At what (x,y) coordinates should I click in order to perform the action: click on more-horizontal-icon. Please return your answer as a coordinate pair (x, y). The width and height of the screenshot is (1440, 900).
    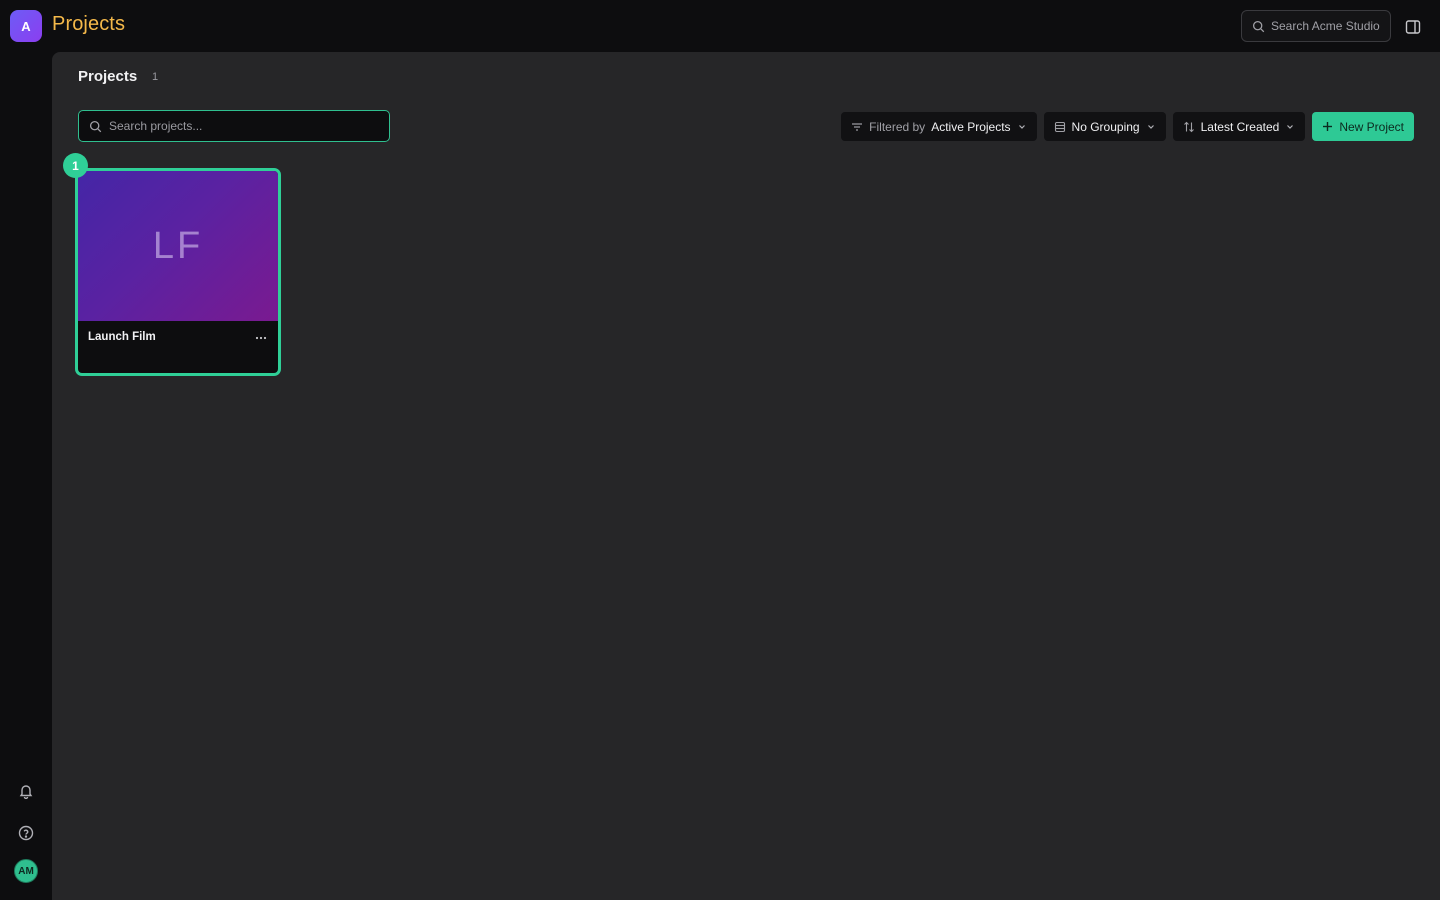
    Looking at the image, I should click on (261, 338).